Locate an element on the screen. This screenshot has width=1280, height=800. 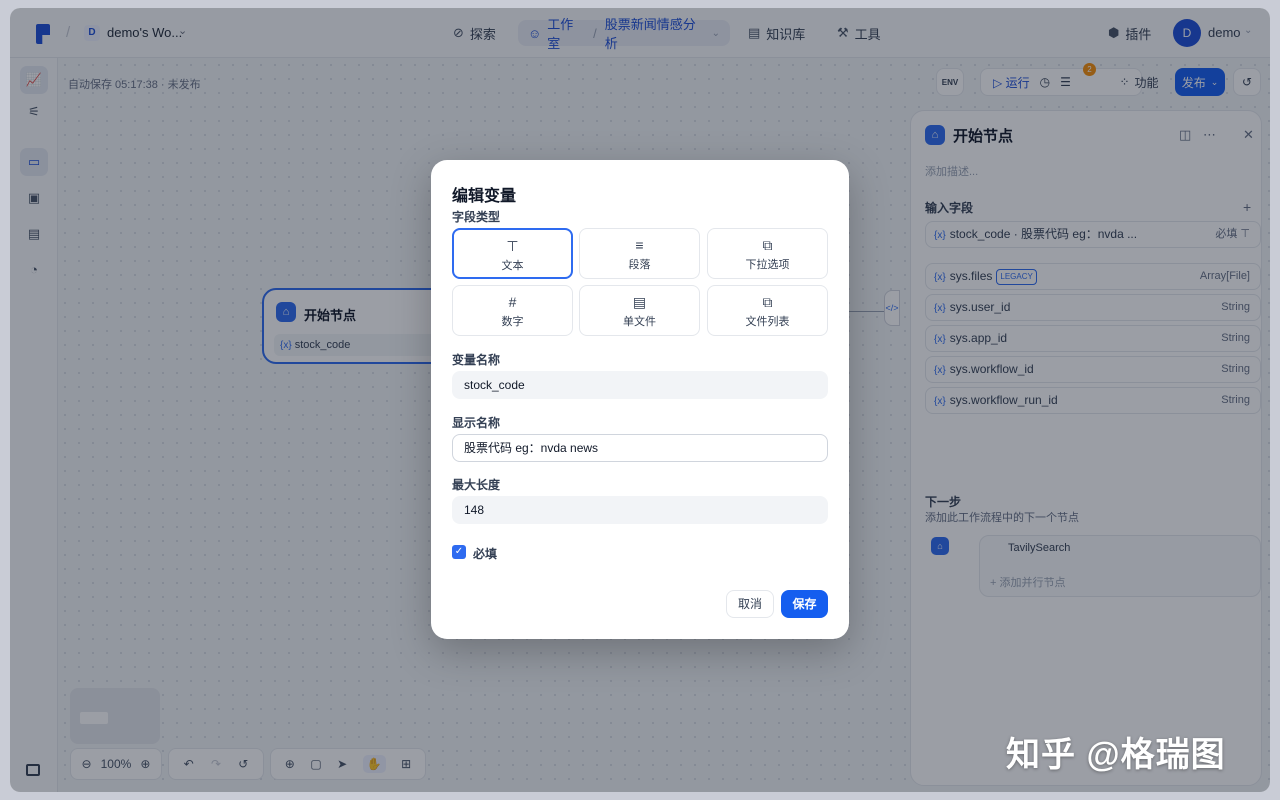
display-name-input: 股票代码 eg：nvda news is located at coordinates (640, 448).